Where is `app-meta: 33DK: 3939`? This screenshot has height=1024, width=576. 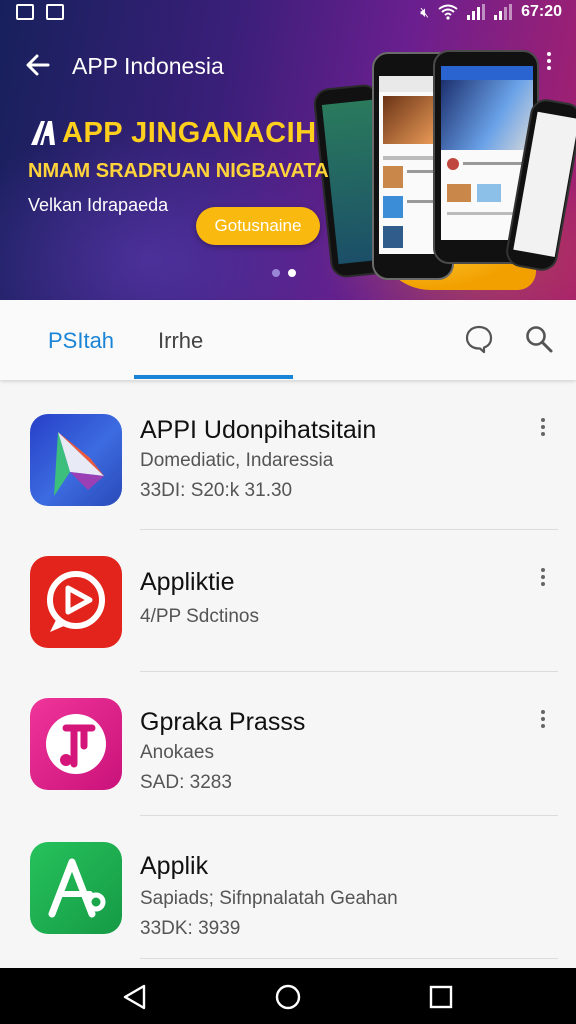 app-meta: 33DK: 3939 is located at coordinates (190, 928).